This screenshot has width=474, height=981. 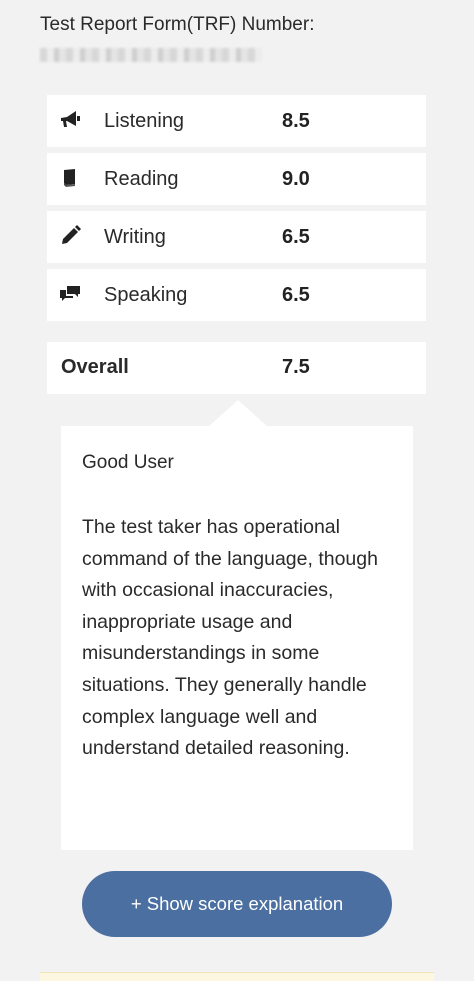 I want to click on overall-row: Overall 7.5, so click(x=236, y=368).